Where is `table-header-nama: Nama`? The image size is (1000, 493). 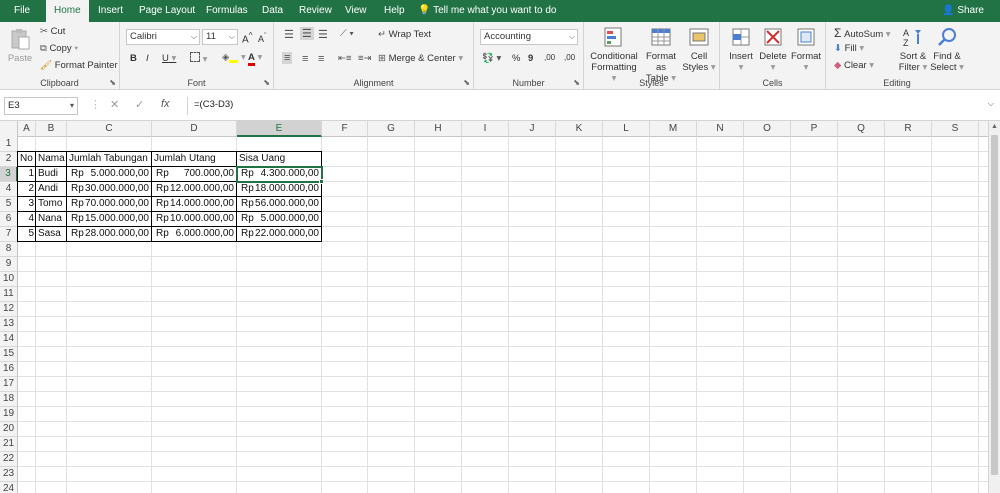 table-header-nama: Nama is located at coordinates (51, 159).